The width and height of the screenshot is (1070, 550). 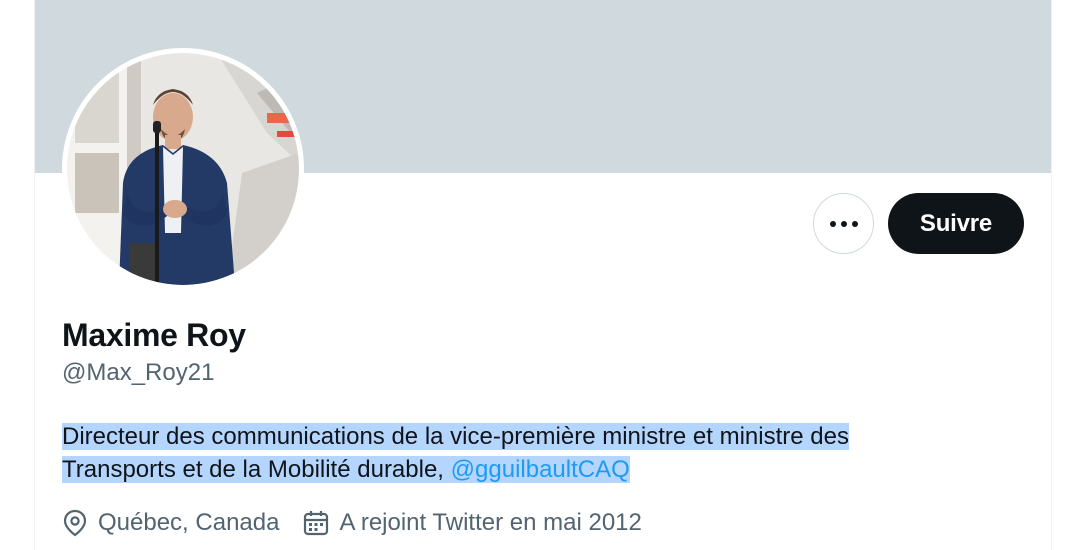 What do you see at coordinates (540, 469) in the screenshot?
I see `bio-mention-link: @gguilbaultCAQ` at bounding box center [540, 469].